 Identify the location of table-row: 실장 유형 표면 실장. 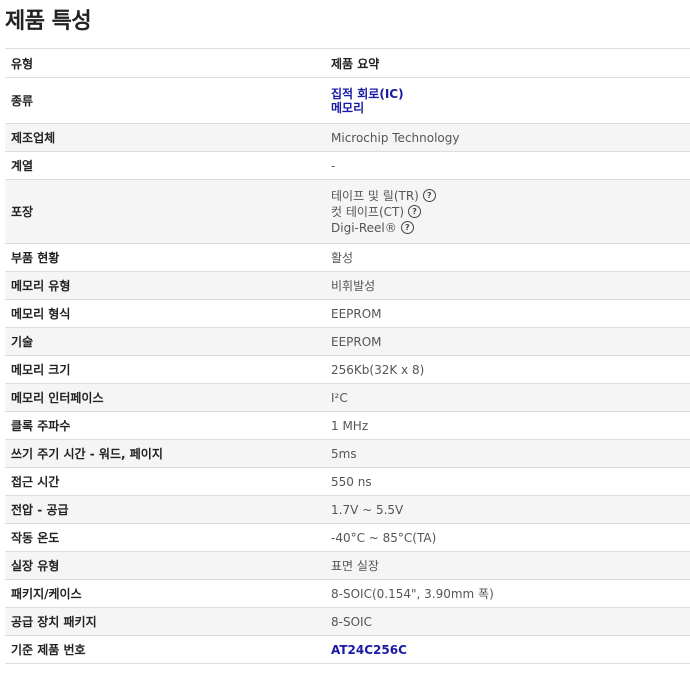
(347, 565).